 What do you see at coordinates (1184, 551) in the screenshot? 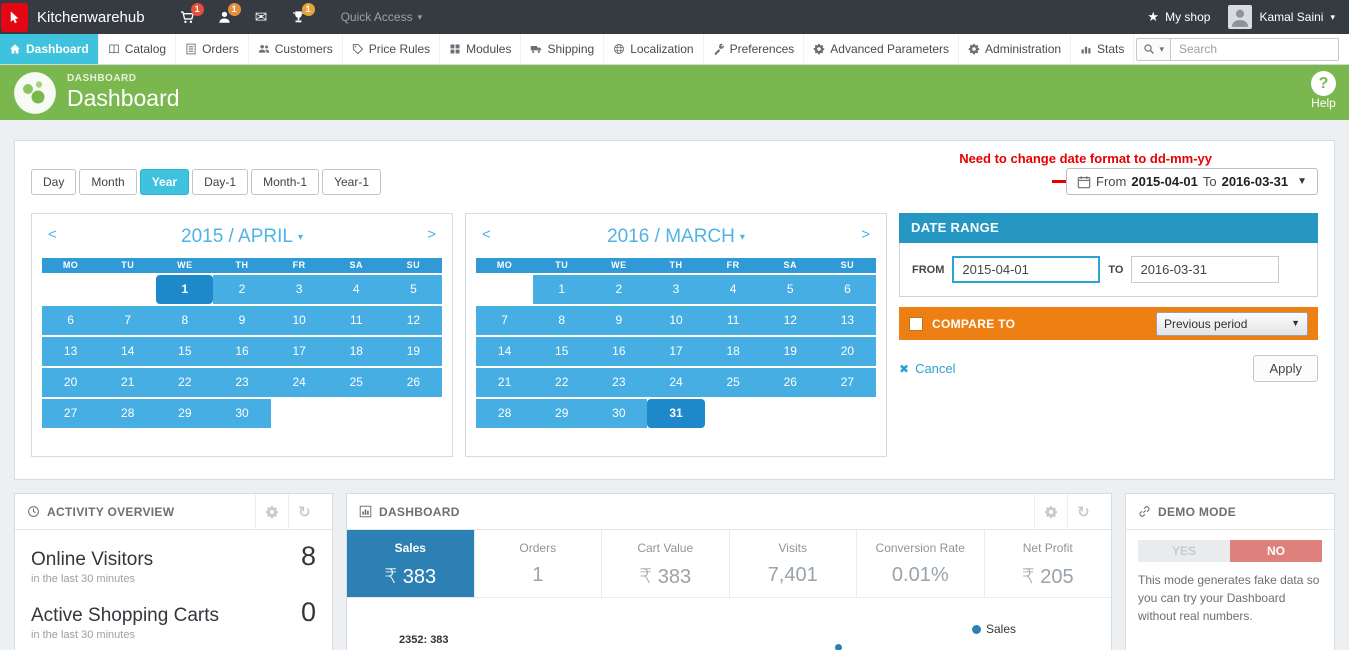
I see `demo-yes-button: YES` at bounding box center [1184, 551].